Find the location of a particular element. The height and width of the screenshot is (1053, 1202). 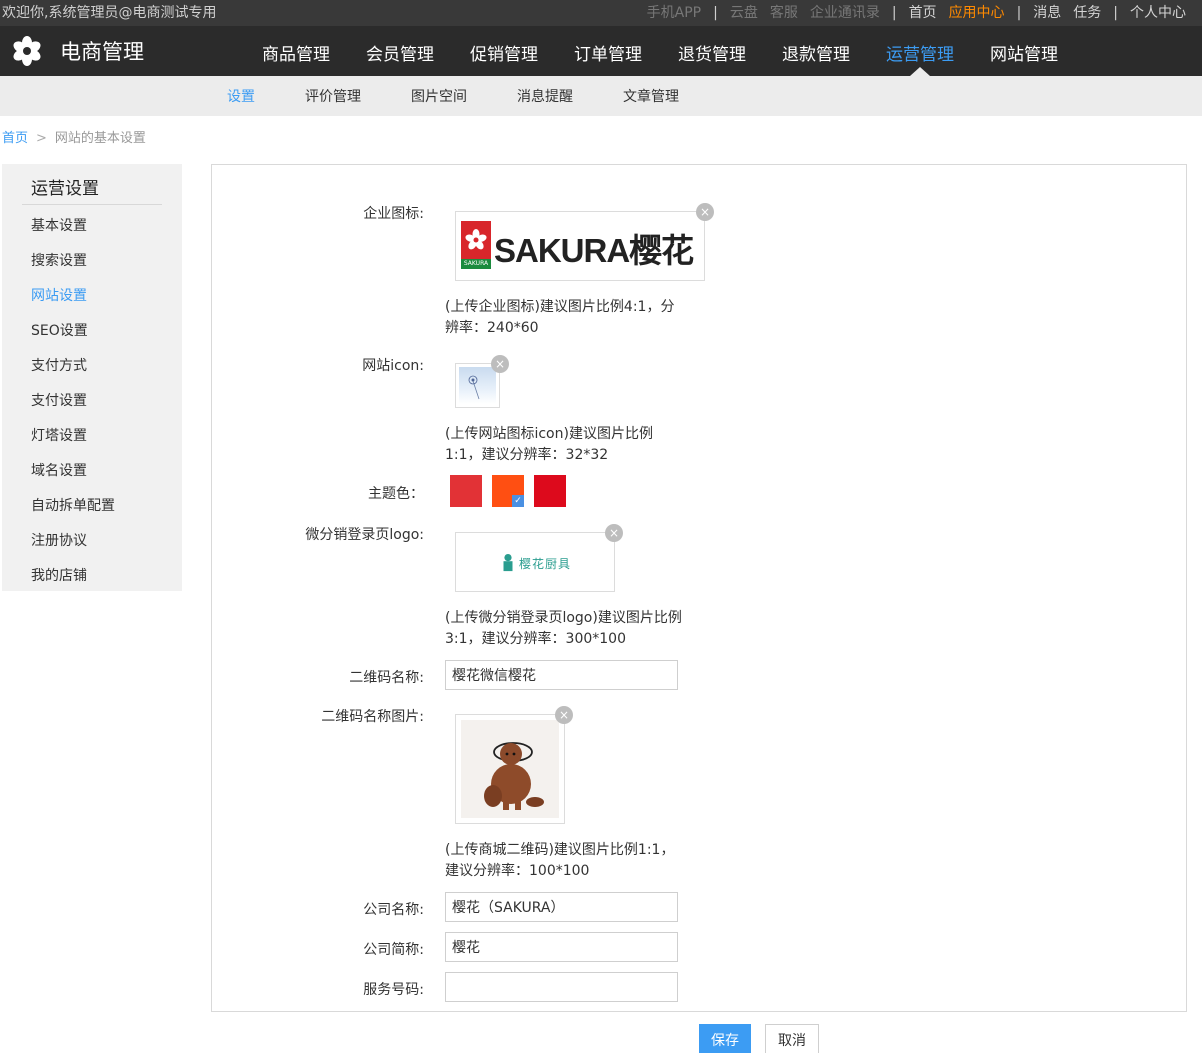

side-menu-item: 自动拆单配置 is located at coordinates (73, 505).